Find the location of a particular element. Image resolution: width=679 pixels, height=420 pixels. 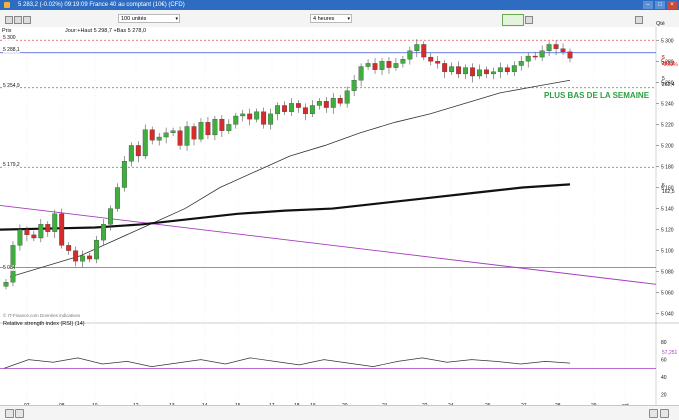

rsi-tick-label: 80 is located at coordinates (664, 343).